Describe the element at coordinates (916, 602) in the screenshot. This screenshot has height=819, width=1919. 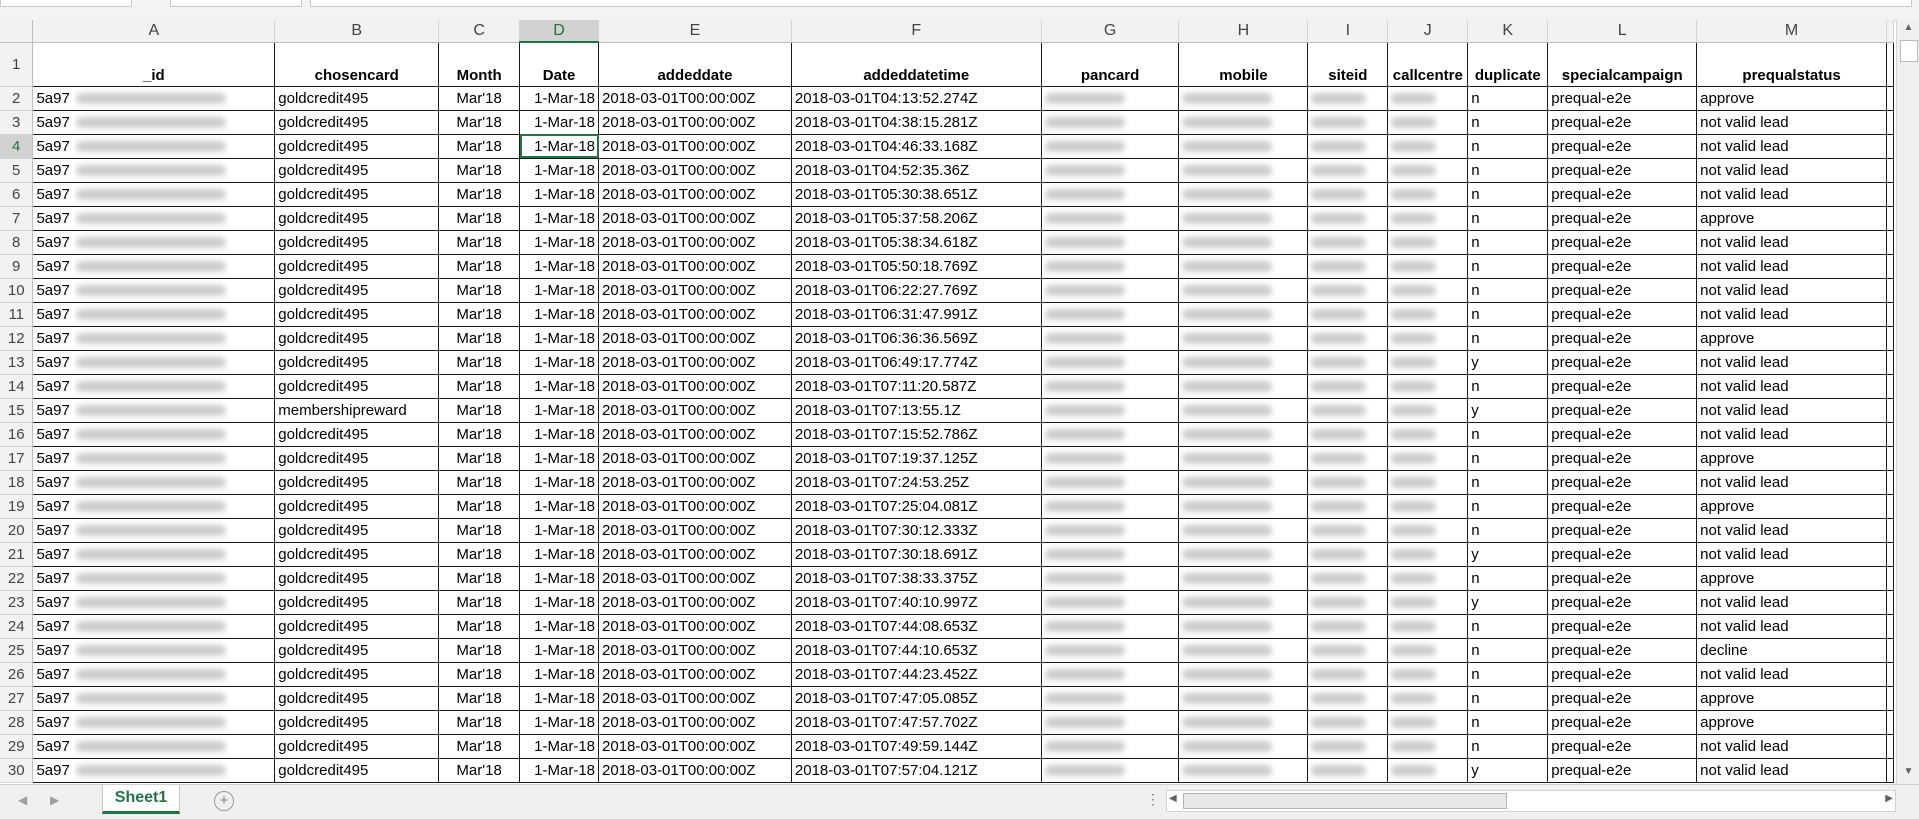
I see `addeddatetime-cell: 2018-03-01T07:40:10.997Z` at that location.